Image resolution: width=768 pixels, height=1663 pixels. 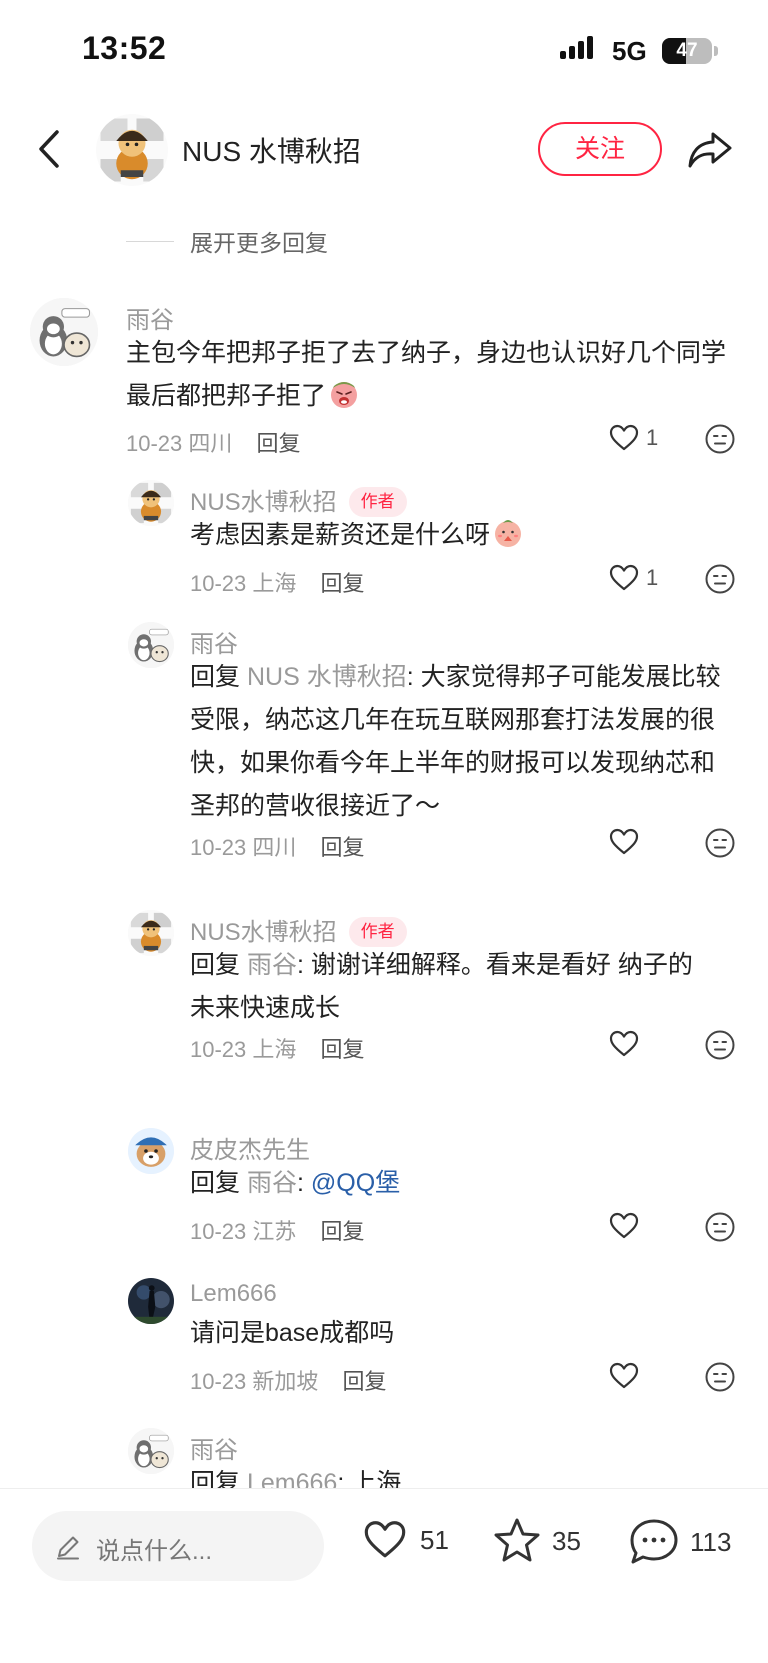 What do you see at coordinates (517, 1540) in the screenshot?
I see `star-icon` at bounding box center [517, 1540].